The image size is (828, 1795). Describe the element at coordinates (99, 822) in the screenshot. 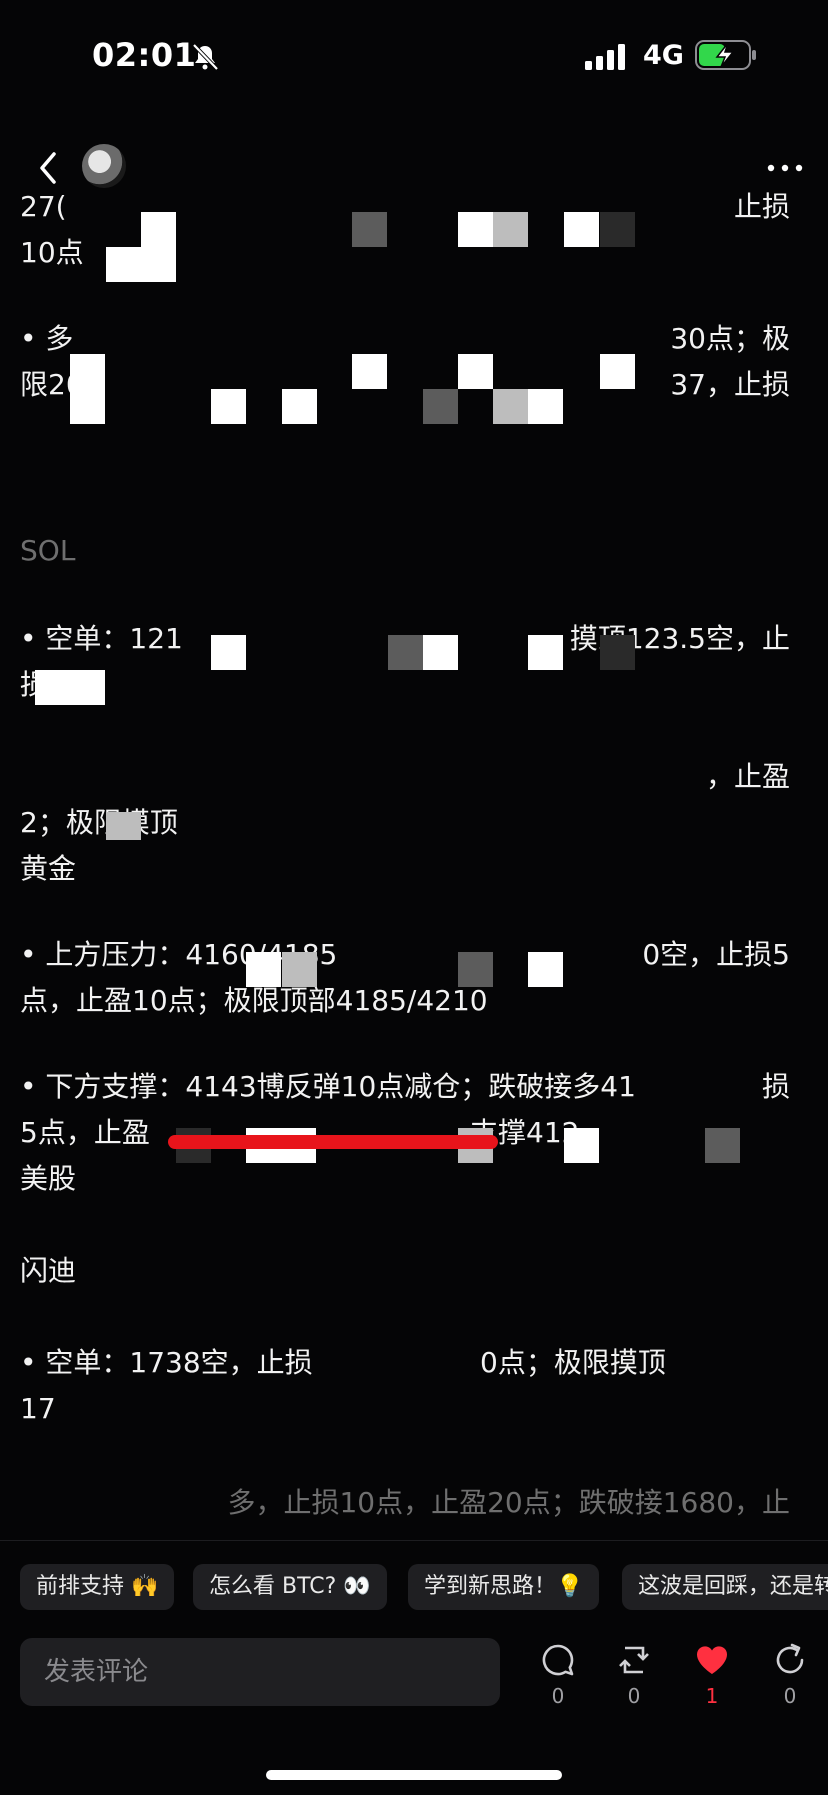

I see `text-line: 2；极限摸顶` at that location.